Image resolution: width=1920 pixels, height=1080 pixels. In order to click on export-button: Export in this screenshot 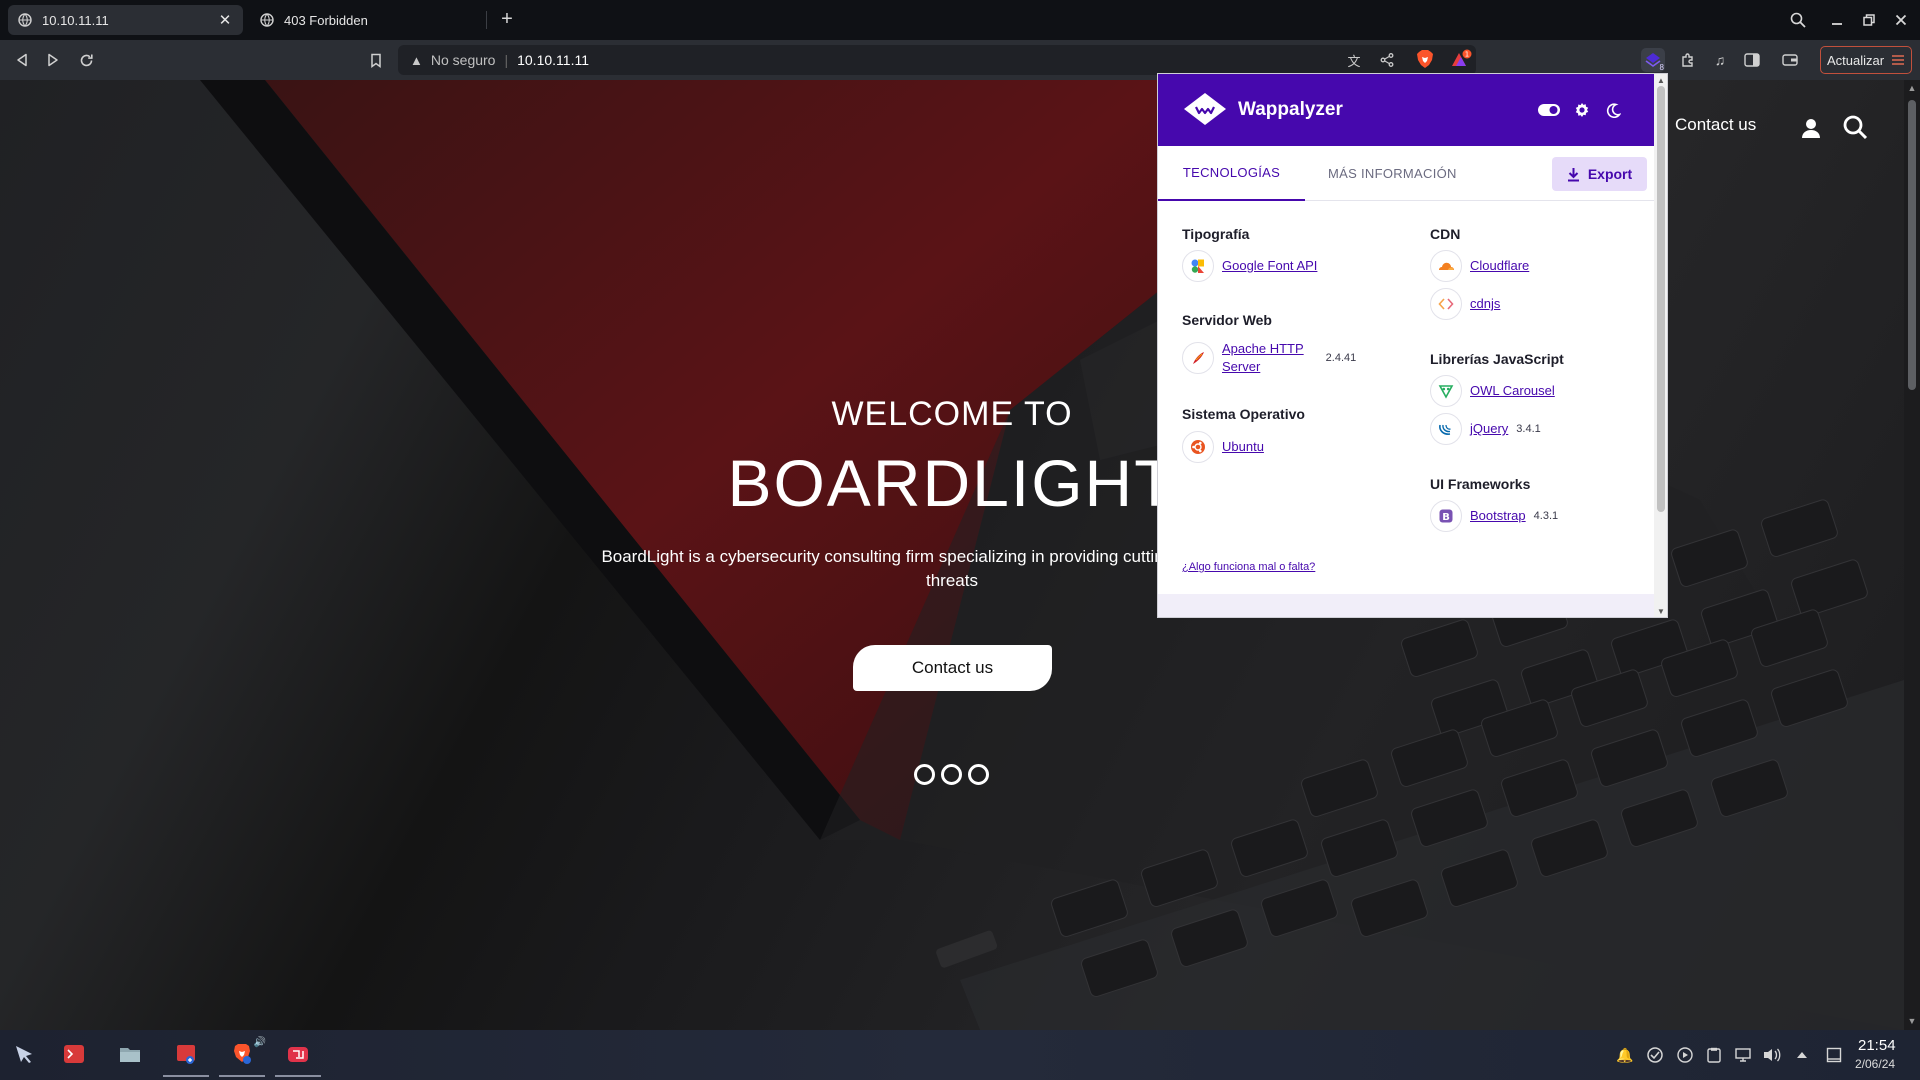, I will do `click(1599, 174)`.